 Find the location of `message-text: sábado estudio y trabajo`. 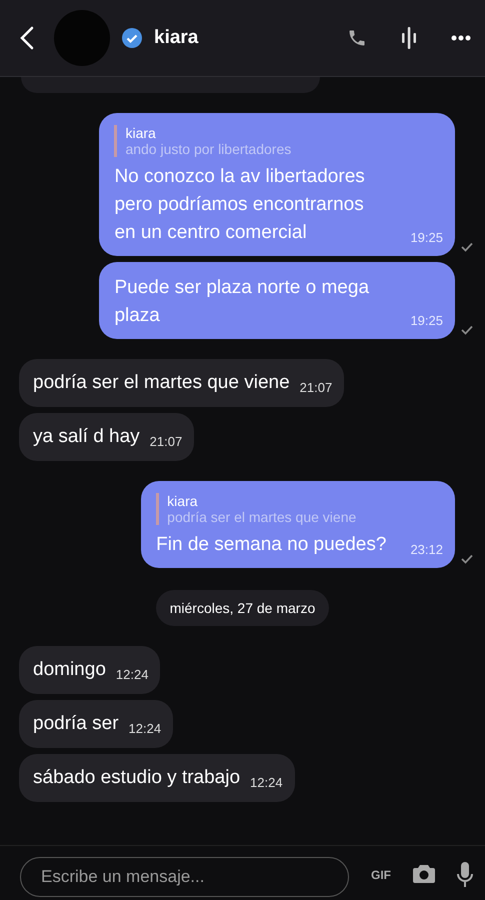

message-text: sábado estudio y trabajo is located at coordinates (136, 778).